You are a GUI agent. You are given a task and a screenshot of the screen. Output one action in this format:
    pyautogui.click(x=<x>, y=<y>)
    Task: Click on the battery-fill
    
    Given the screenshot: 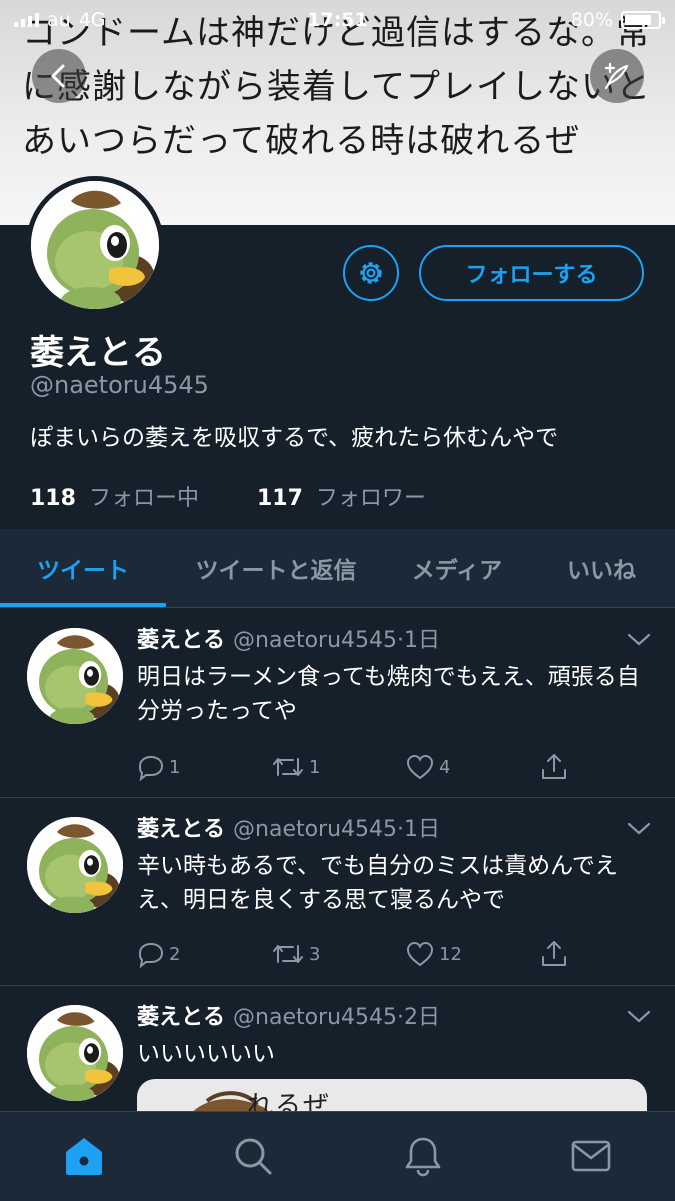 What is the action you would take?
    pyautogui.click(x=638, y=20)
    